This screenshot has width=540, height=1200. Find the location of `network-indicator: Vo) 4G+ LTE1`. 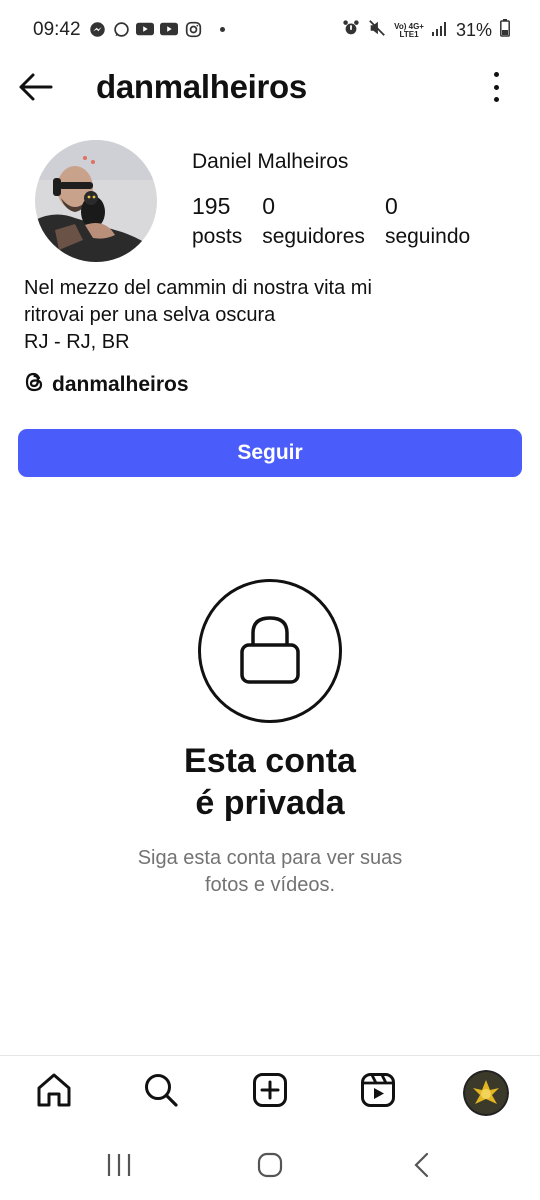

network-indicator: Vo) 4G+ LTE1 is located at coordinates (409, 30).